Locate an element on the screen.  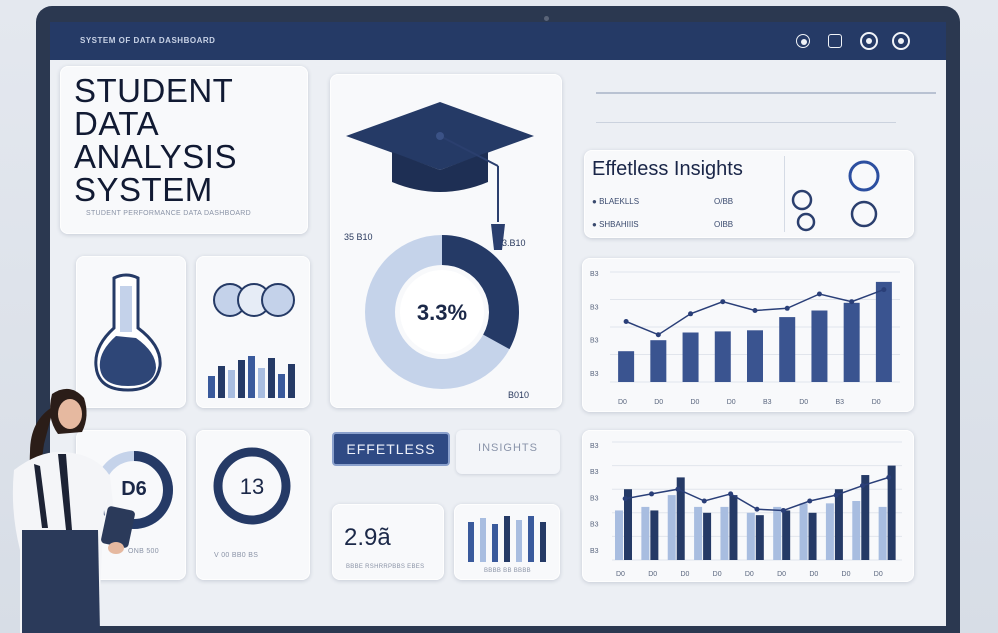
title-line: STUDENT is located at coordinates (154, 90).